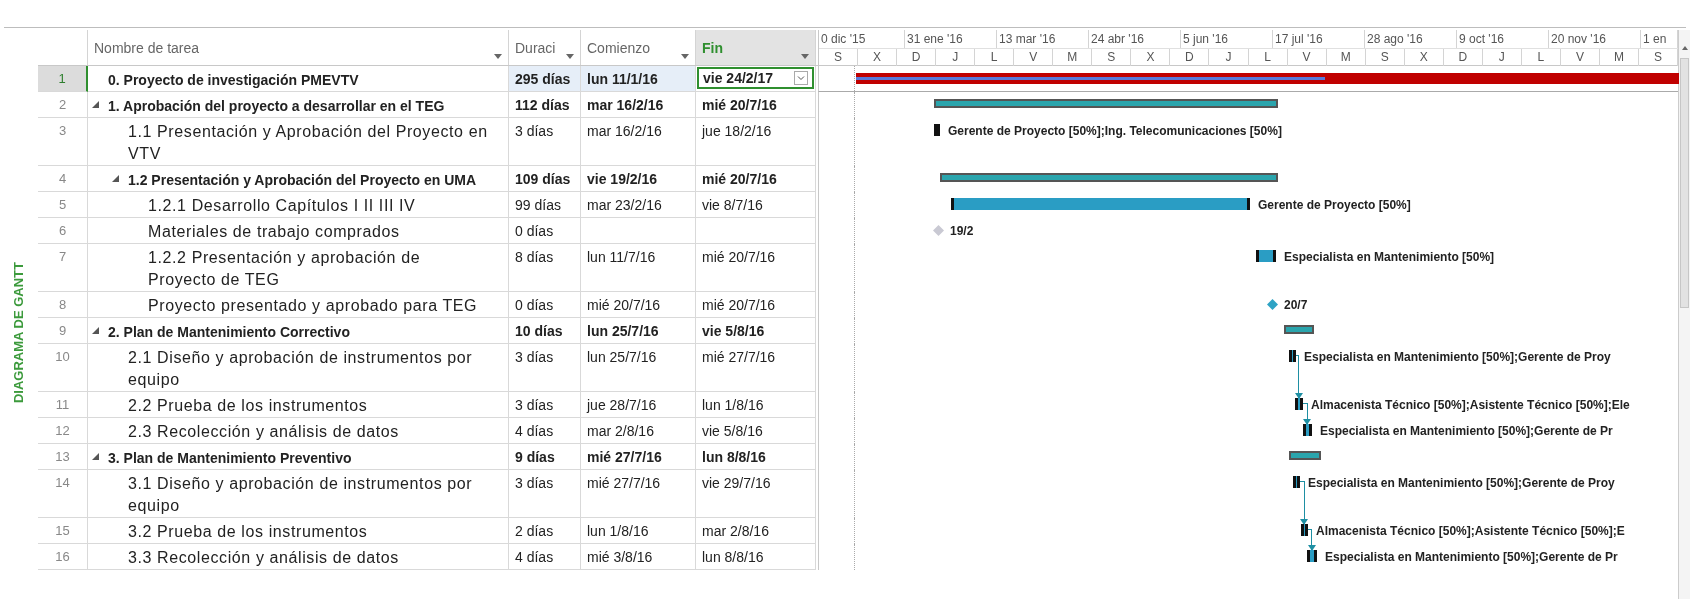  What do you see at coordinates (63, 105) in the screenshot?
I see `row-number: 2` at bounding box center [63, 105].